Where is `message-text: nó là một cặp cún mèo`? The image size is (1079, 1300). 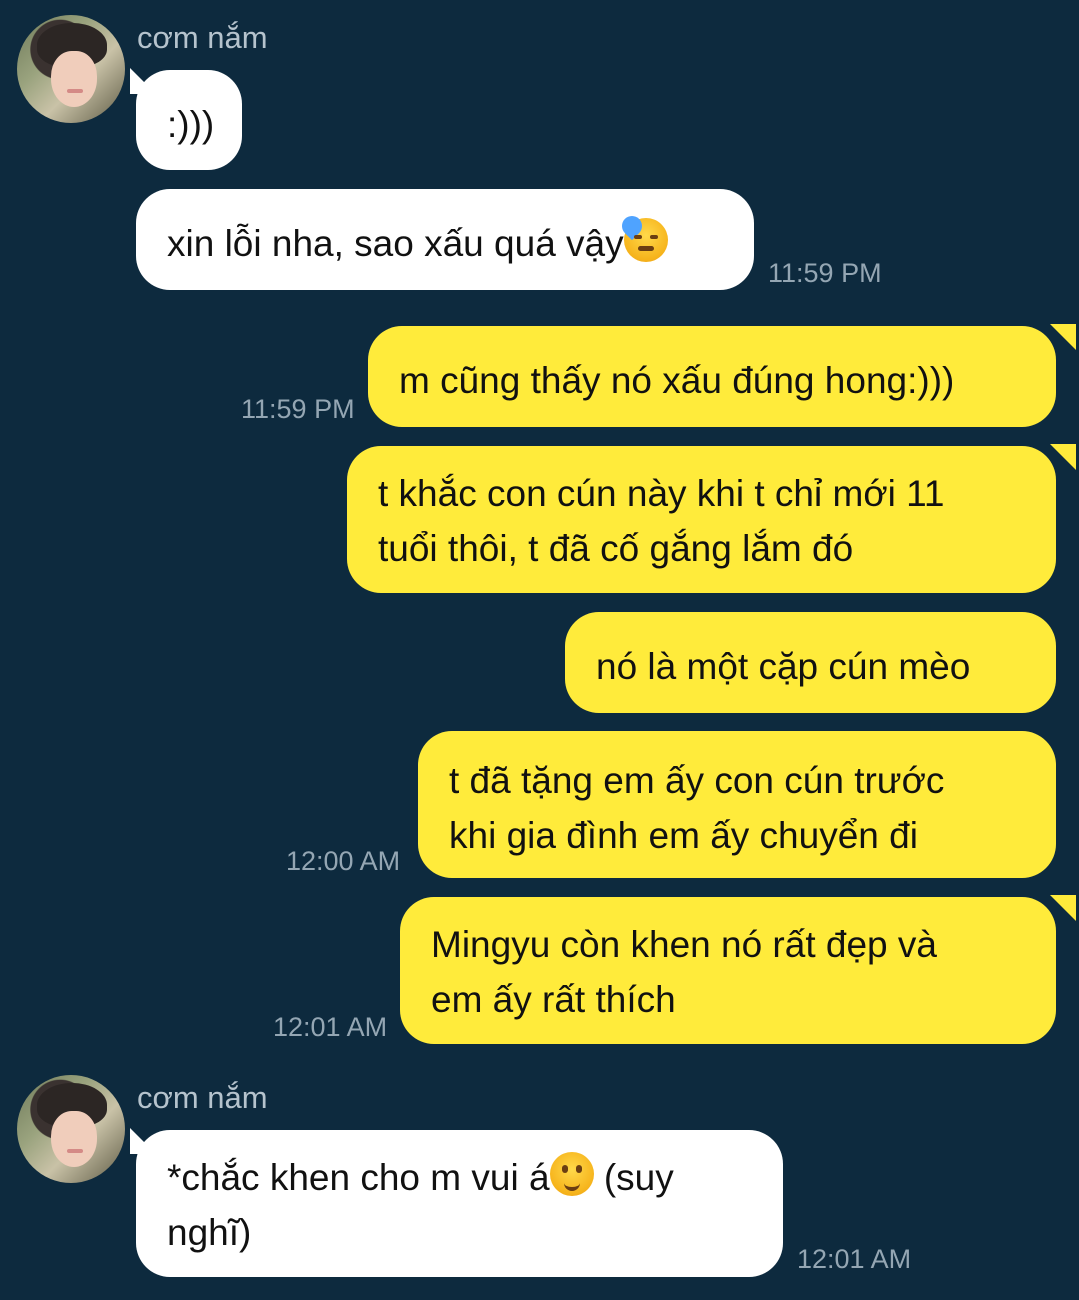
message-text: nó là một cặp cún mèo is located at coordinates (783, 666).